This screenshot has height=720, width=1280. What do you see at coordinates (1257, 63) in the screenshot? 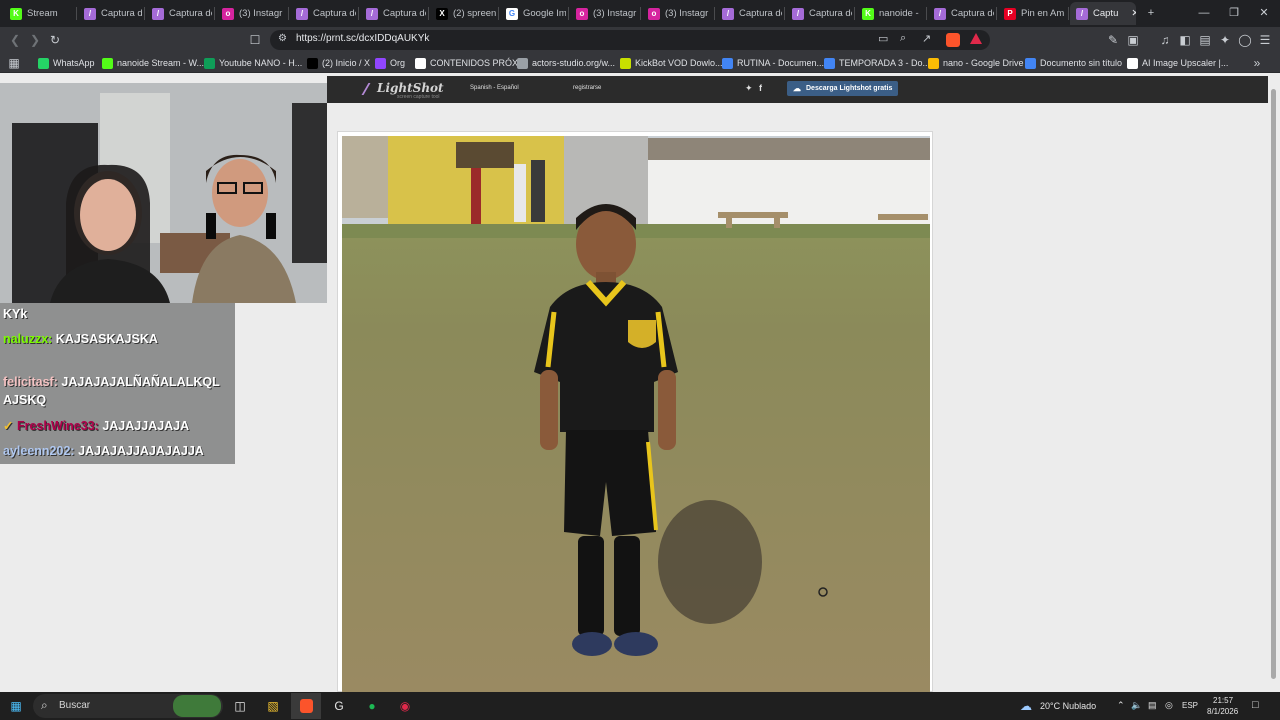
I see `more-bookmarks-icon: »` at bounding box center [1257, 63].